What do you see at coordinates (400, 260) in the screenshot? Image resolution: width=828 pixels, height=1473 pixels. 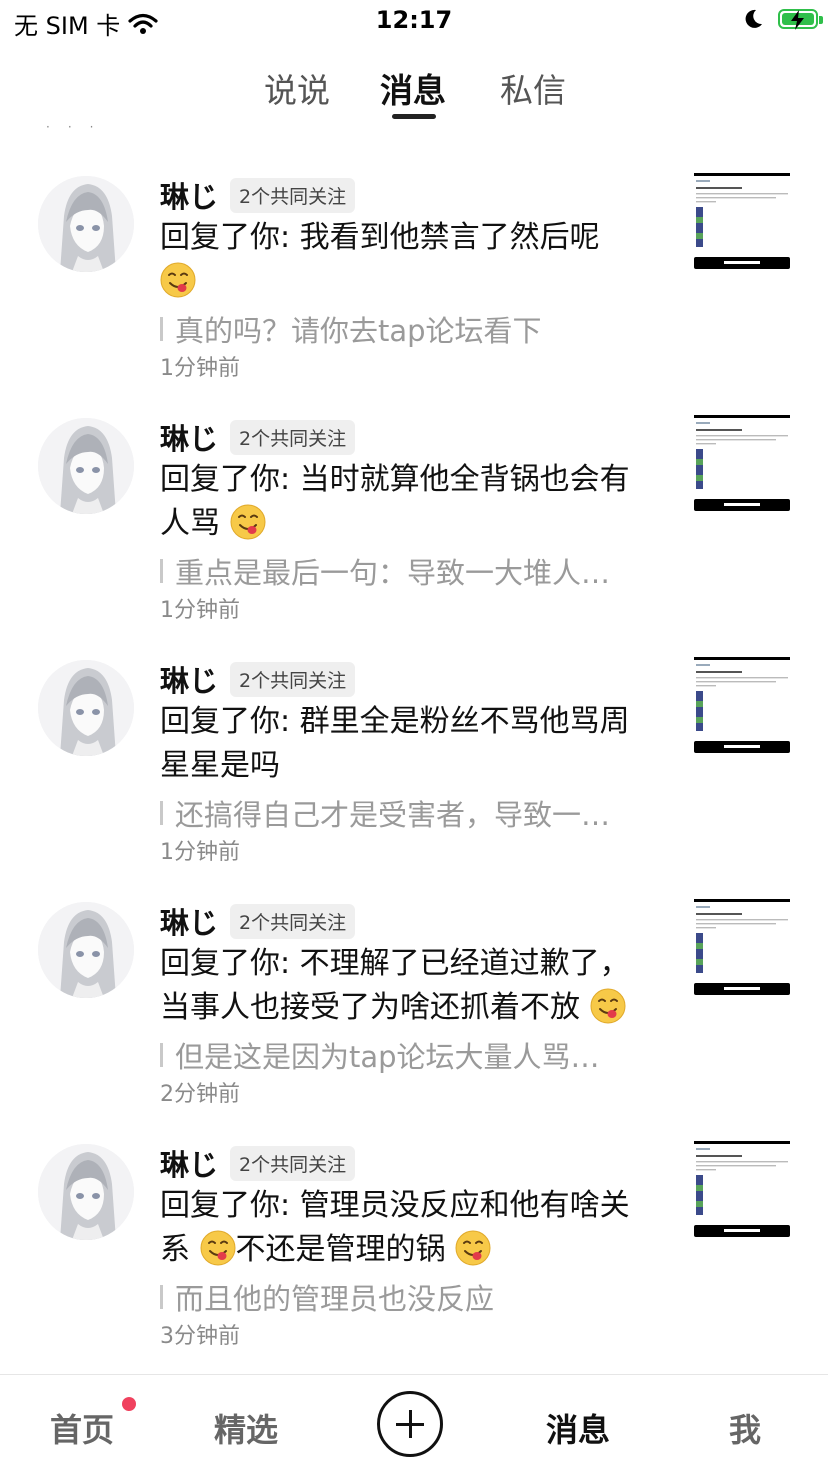 I see `reply-text: 回复了你: 我看到他禁言了然后呢` at bounding box center [400, 260].